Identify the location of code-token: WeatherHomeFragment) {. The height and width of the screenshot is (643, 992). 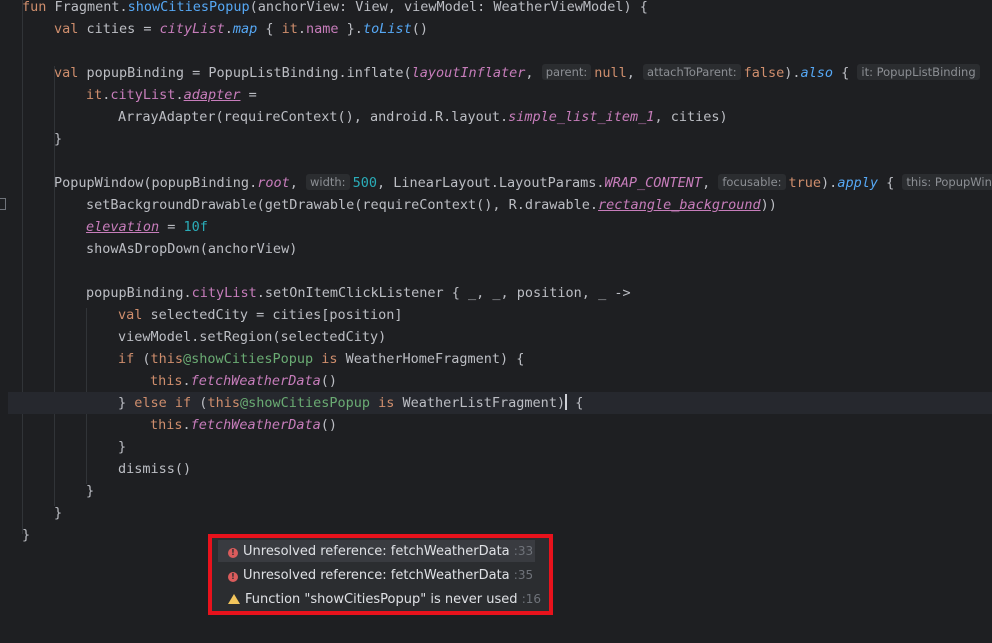
(435, 359).